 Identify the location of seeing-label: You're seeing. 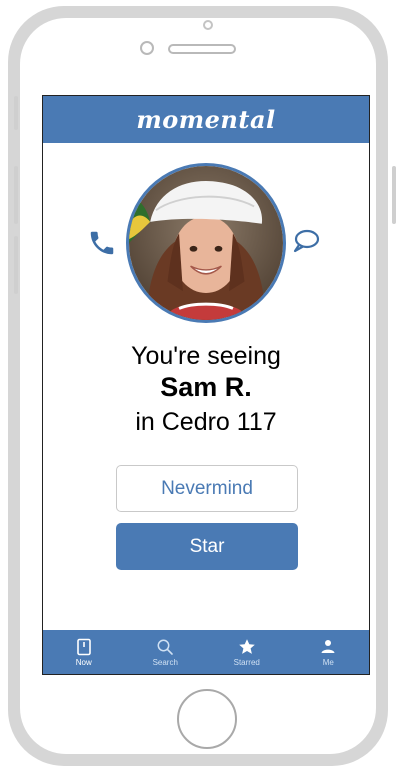
(206, 356).